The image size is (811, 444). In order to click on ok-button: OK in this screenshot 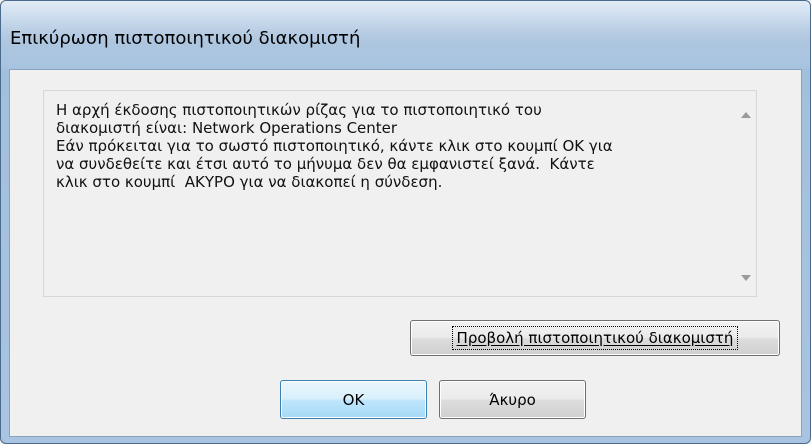, I will do `click(353, 399)`.